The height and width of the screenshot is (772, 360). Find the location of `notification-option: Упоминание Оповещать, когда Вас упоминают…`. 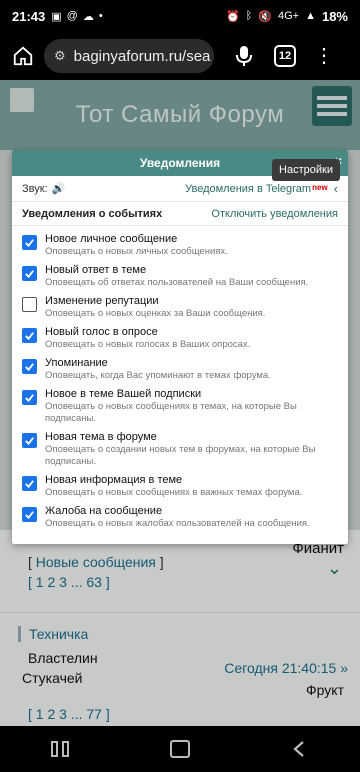

notification-option: Упоминание Оповещать, когда Вас упоминают… is located at coordinates (180, 369).